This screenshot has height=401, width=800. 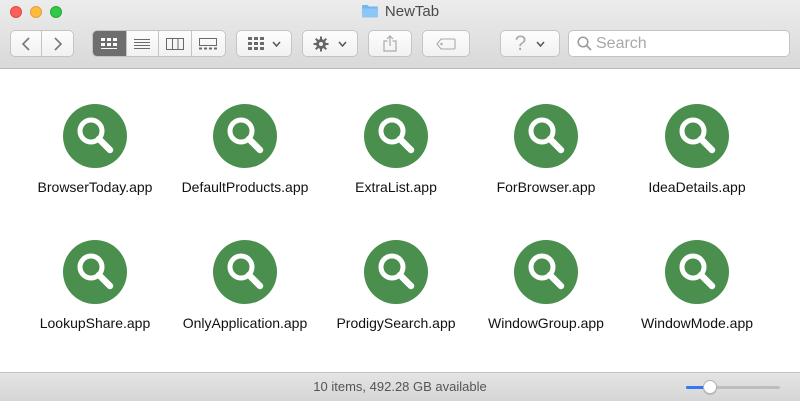 I want to click on file-item: LookupShare.app, so click(x=95, y=285).